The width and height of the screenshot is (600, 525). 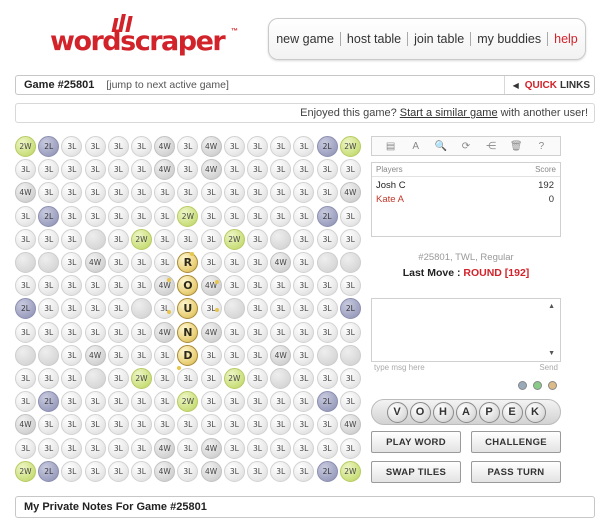 I want to click on nav-join-table: join table, so click(x=439, y=39).